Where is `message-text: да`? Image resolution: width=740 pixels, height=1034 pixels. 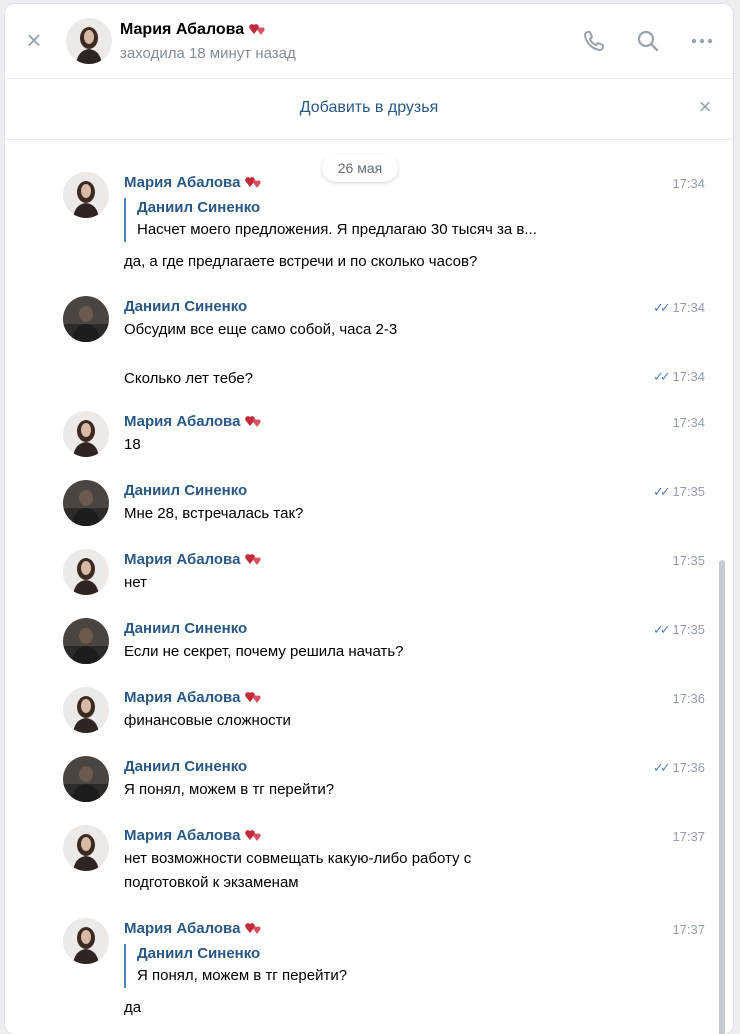 message-text: да is located at coordinates (133, 1007).